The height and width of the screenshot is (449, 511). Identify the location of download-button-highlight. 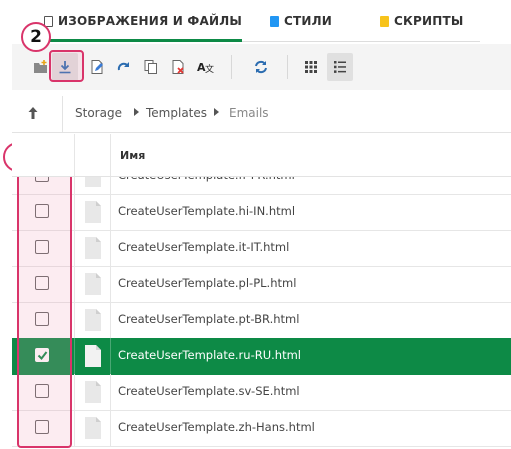
(66, 66).